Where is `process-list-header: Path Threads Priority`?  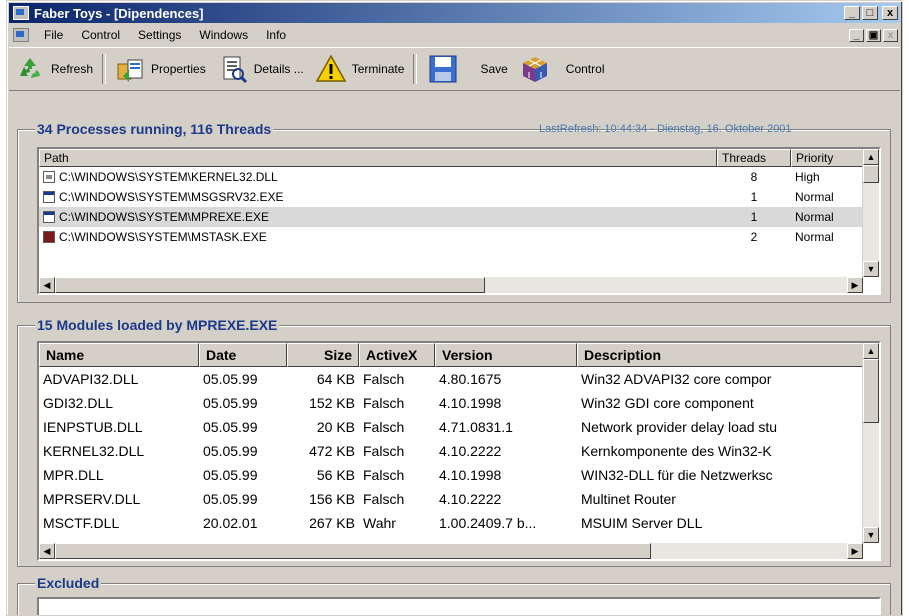
process-list-header: Path Threads Priority is located at coordinates (459, 158).